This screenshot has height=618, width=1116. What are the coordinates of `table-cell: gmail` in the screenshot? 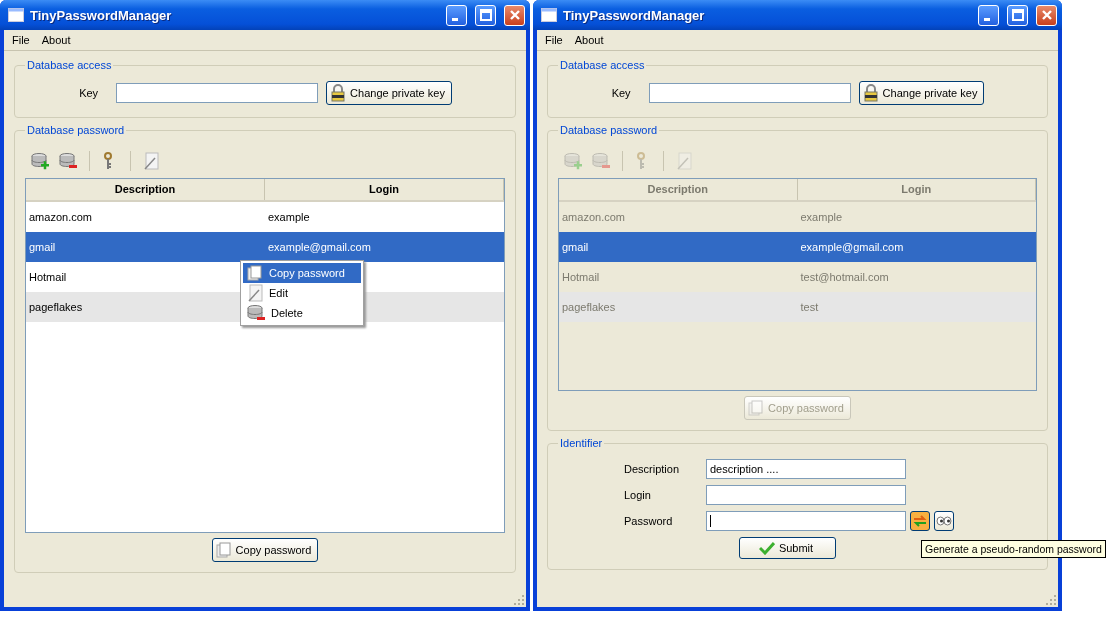 It's located at (145, 247).